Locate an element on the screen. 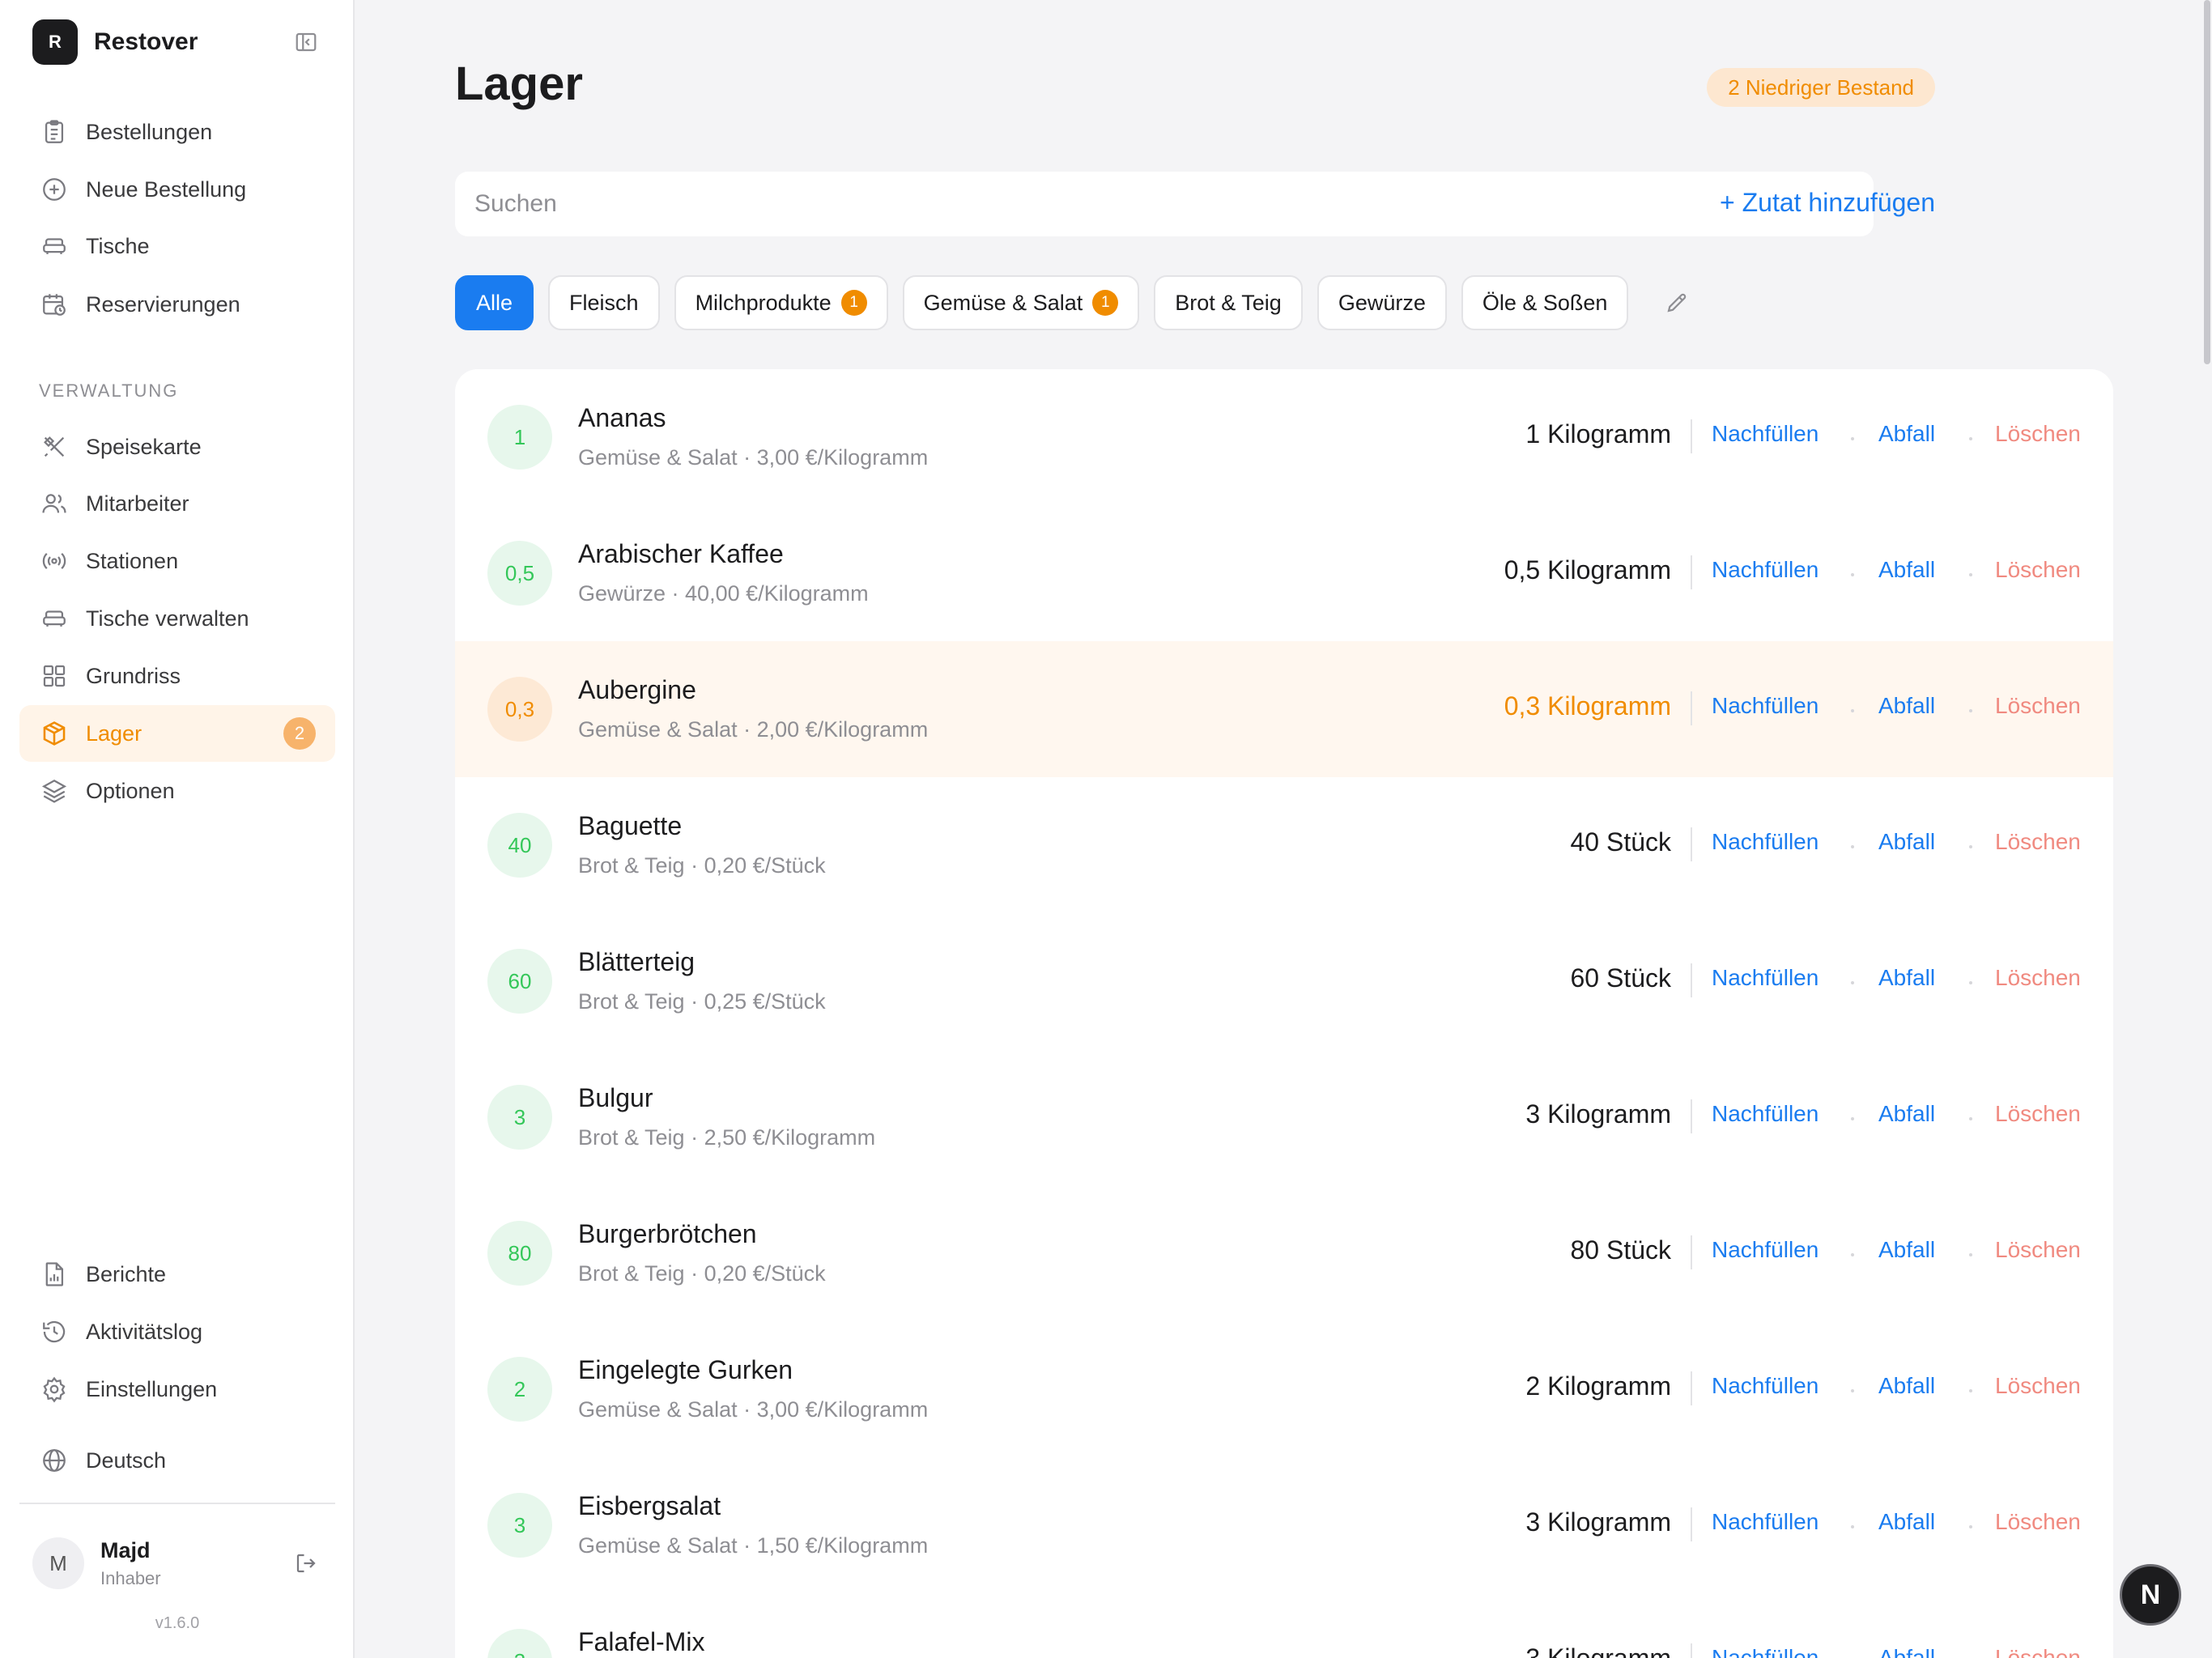  filter-chip-oele-sossen: Öle & Soßen is located at coordinates (1545, 302).